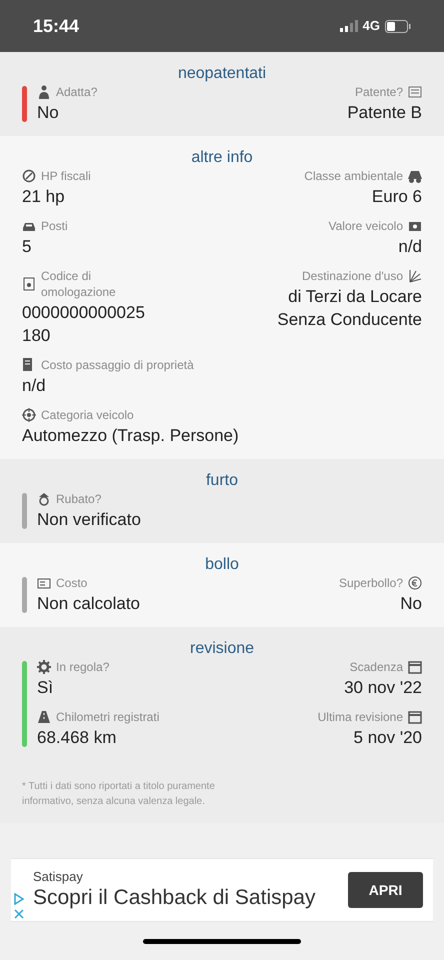  What do you see at coordinates (27, 247) in the screenshot?
I see `field-value: 5` at bounding box center [27, 247].